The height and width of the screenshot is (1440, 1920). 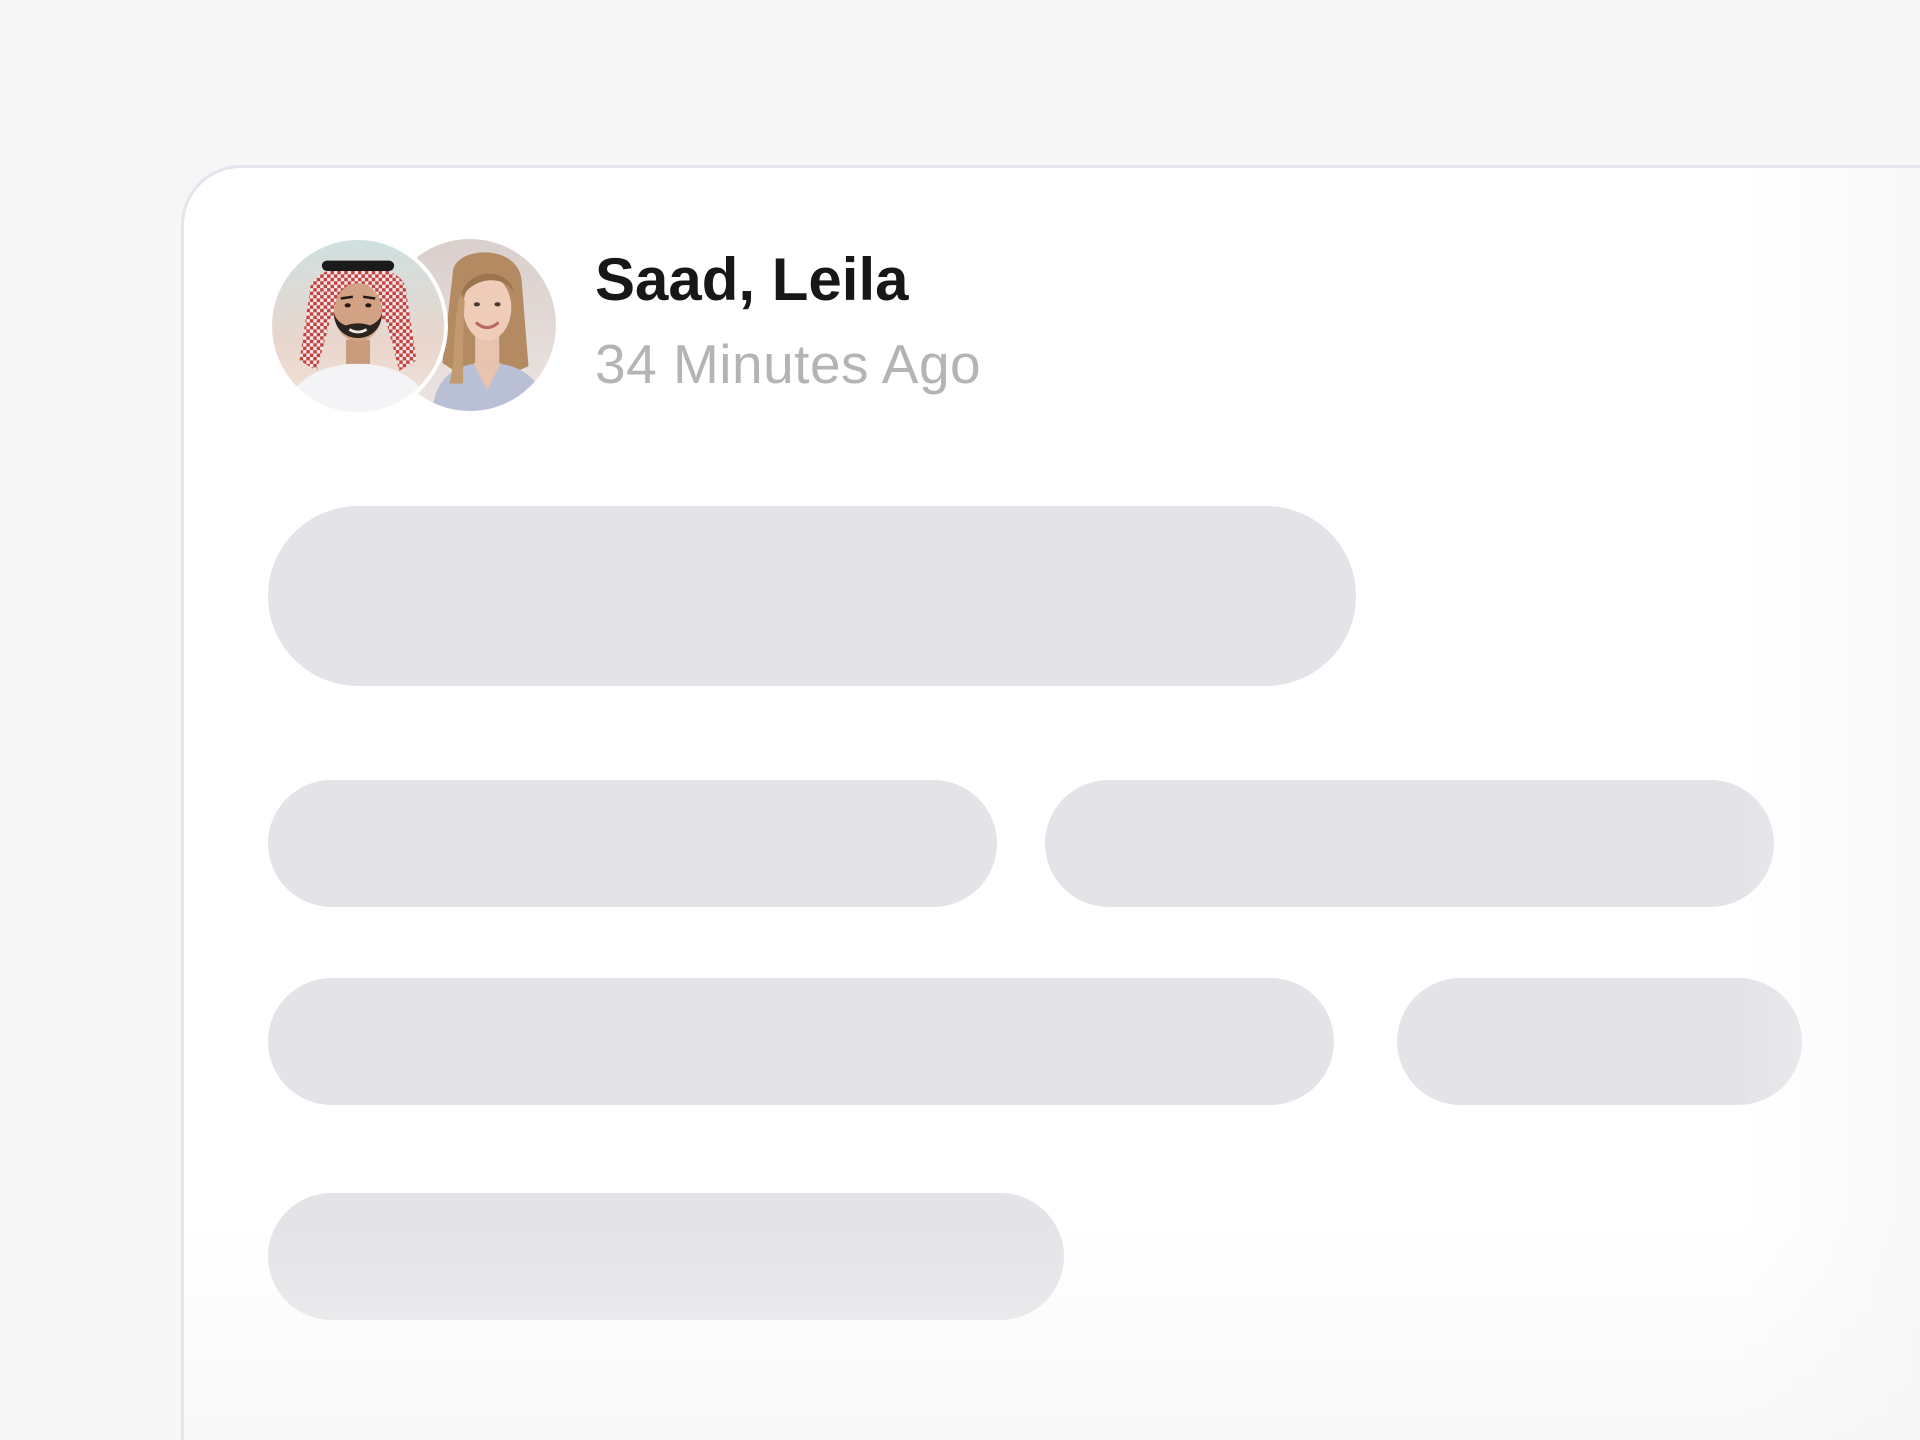 I want to click on skeleton-line-1a, so click(x=632, y=843).